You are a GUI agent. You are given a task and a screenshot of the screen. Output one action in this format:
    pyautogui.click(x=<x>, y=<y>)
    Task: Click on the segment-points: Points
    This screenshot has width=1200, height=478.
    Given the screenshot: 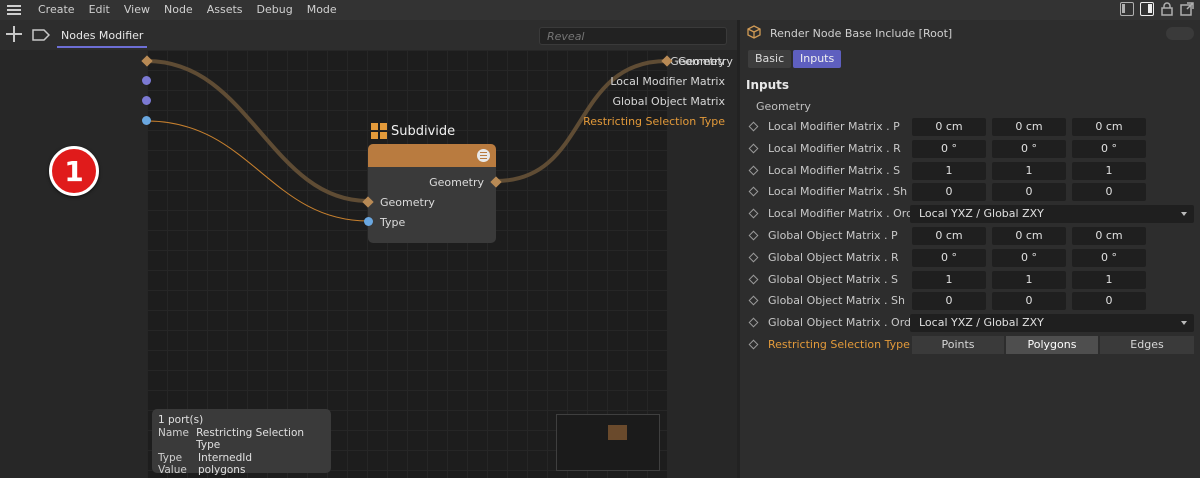 What is the action you would take?
    pyautogui.click(x=958, y=345)
    